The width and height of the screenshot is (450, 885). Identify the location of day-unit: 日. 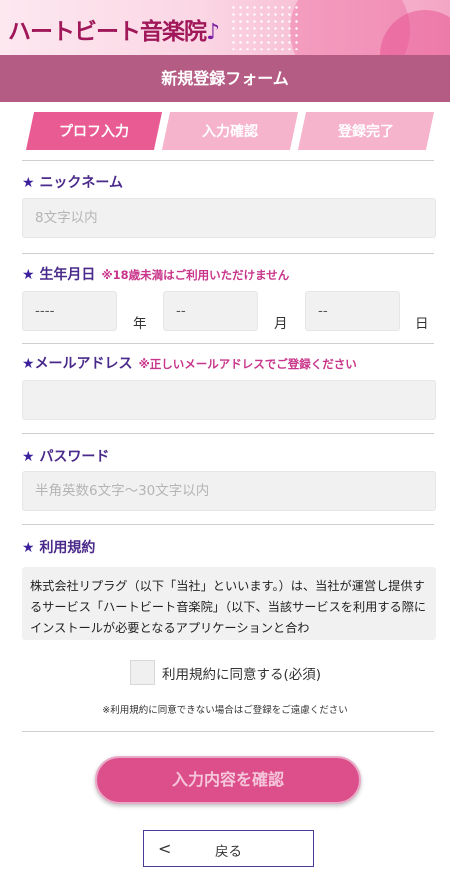
(422, 324).